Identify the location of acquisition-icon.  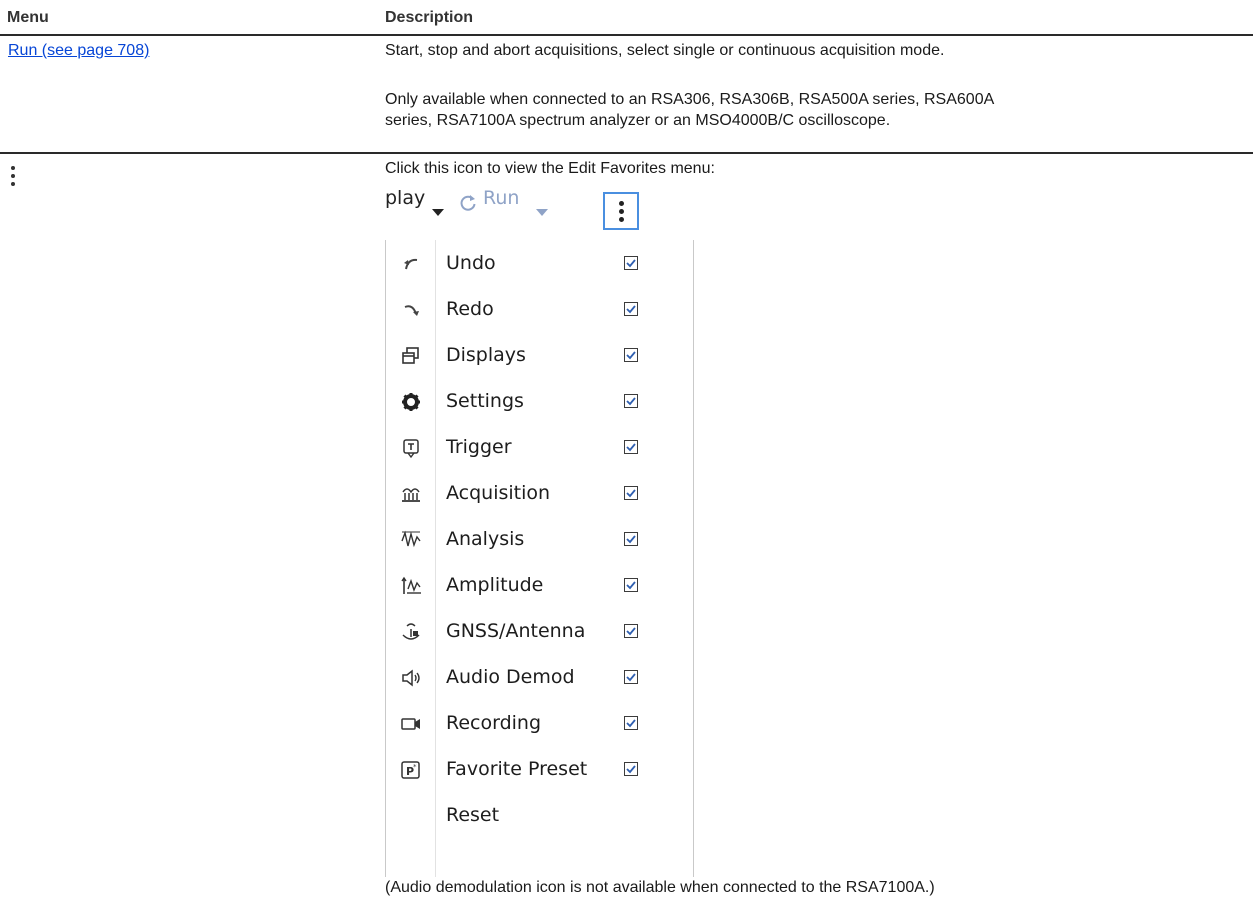
(411, 494).